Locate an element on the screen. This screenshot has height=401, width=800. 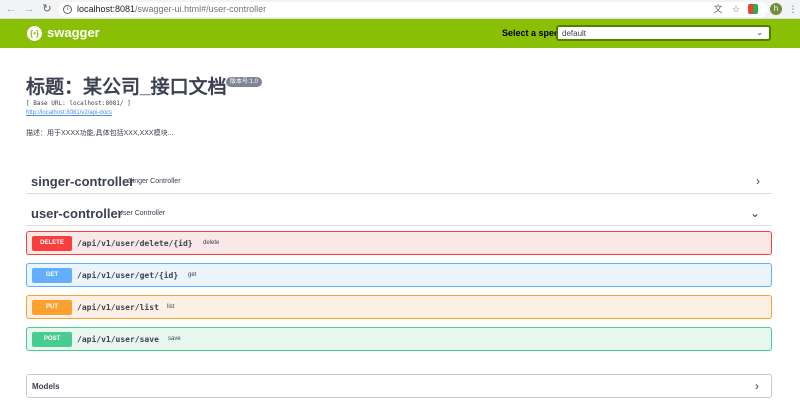
operation-path: /api/v1/user/delete/{id} is located at coordinates (135, 243).